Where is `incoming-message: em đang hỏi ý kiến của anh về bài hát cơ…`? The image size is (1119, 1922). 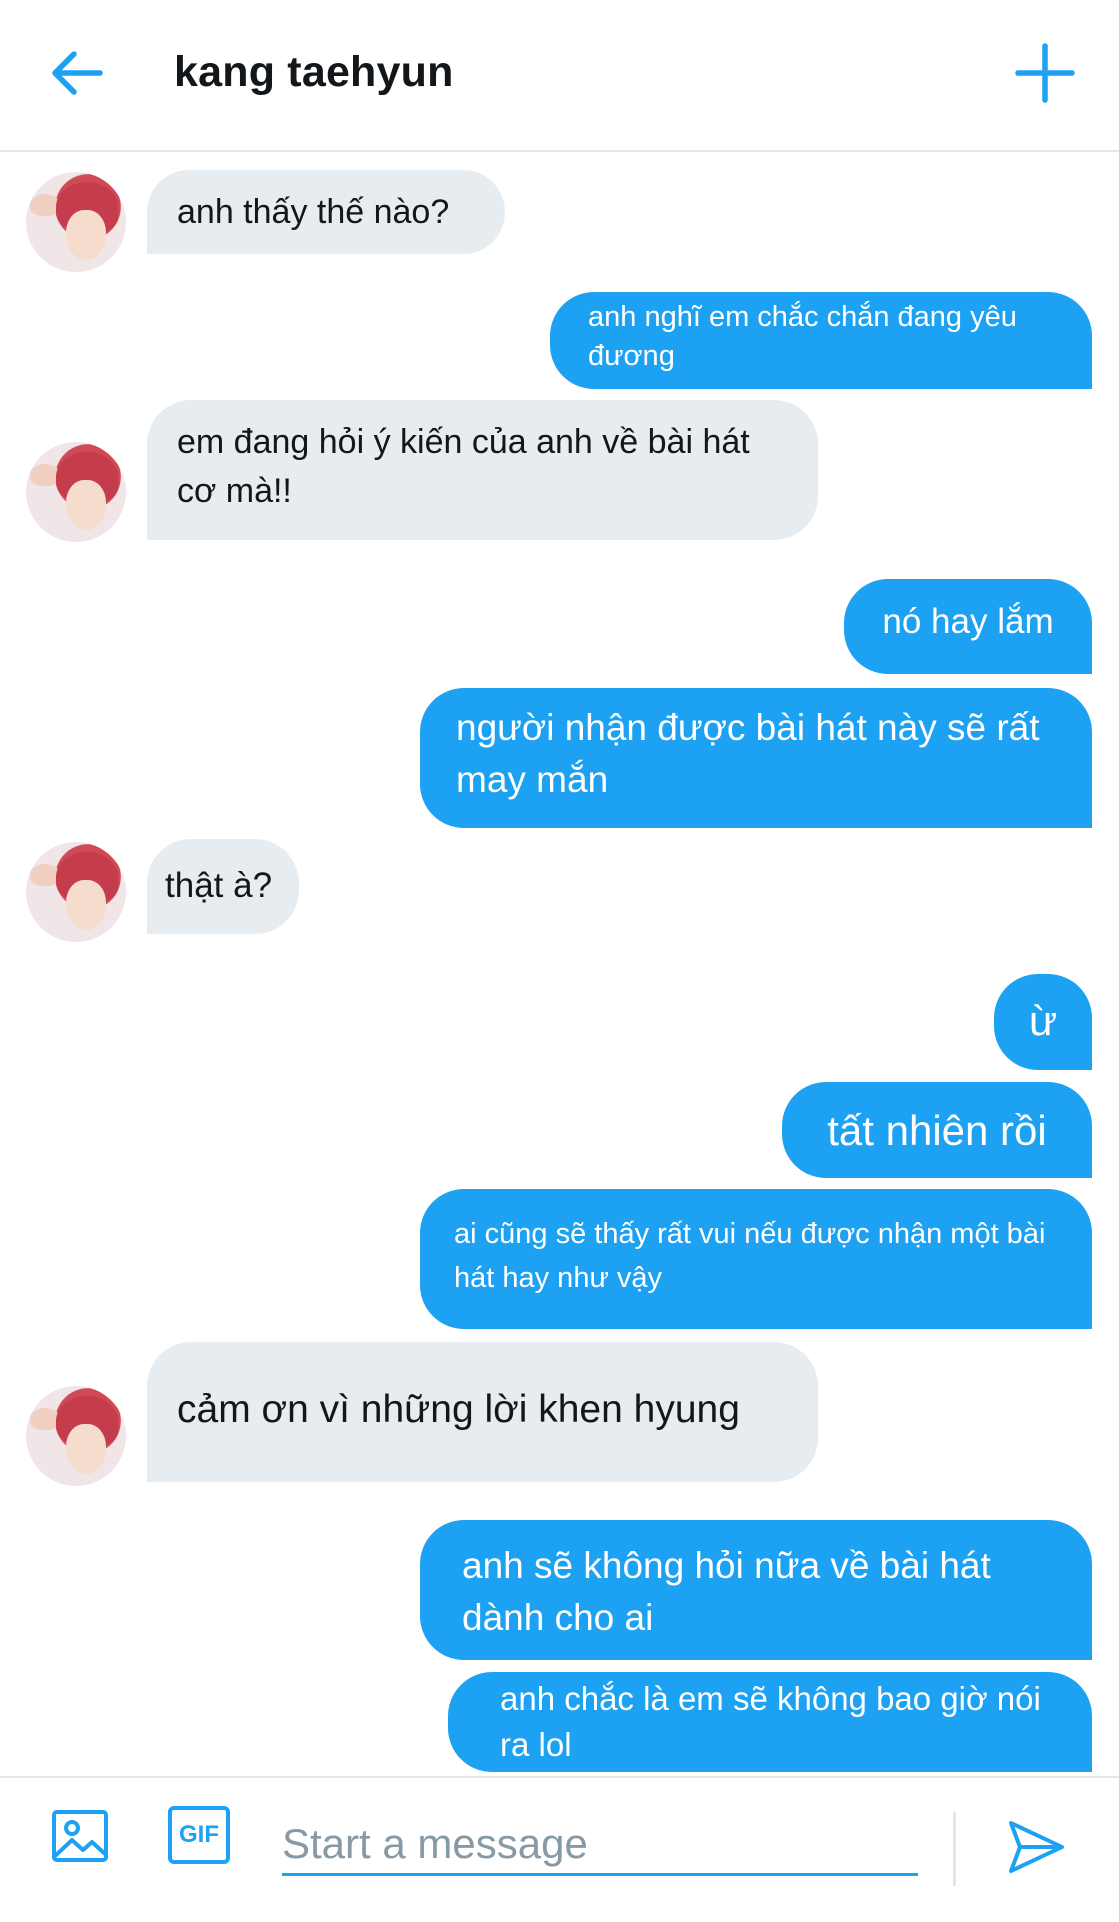 incoming-message: em đang hỏi ý kiến của anh về bài hát cơ… is located at coordinates (482, 470).